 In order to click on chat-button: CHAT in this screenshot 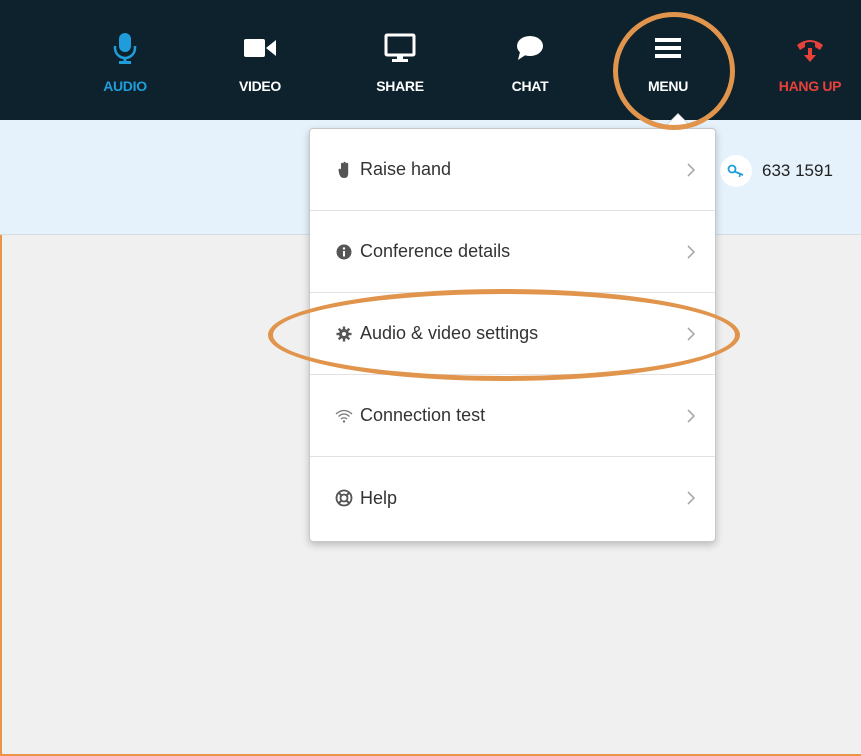, I will do `click(530, 60)`.